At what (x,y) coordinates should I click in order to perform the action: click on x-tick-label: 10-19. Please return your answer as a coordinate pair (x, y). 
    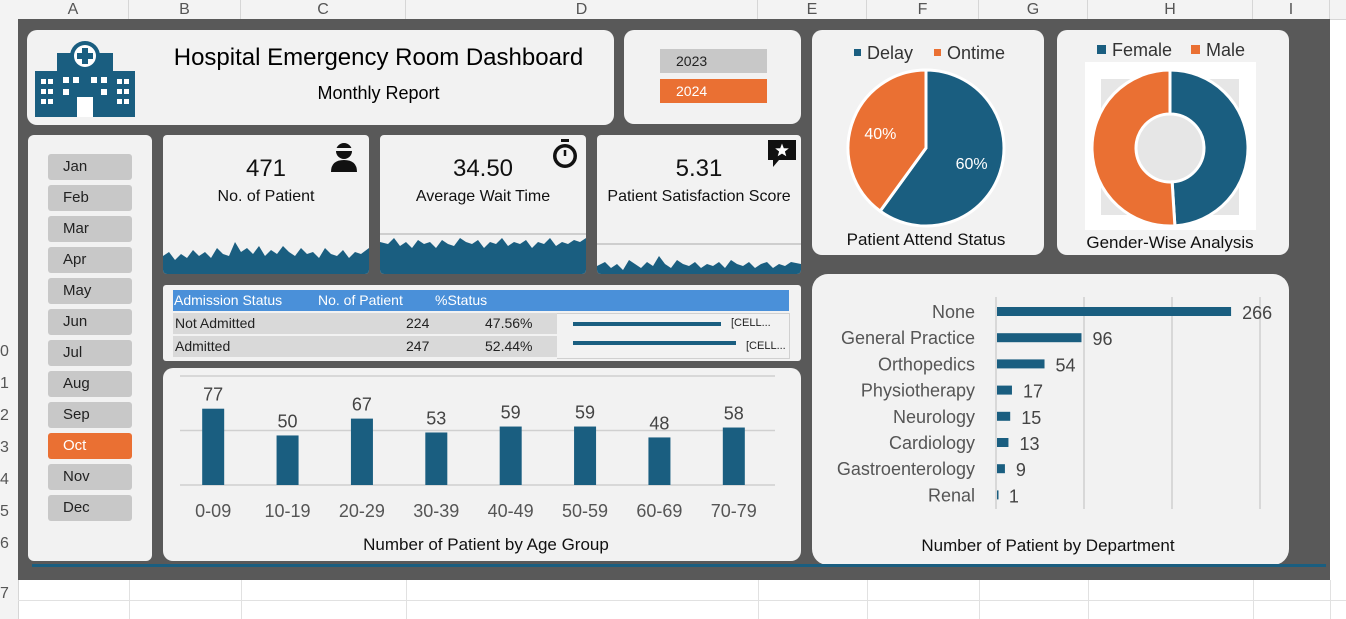
    Looking at the image, I should click on (288, 511).